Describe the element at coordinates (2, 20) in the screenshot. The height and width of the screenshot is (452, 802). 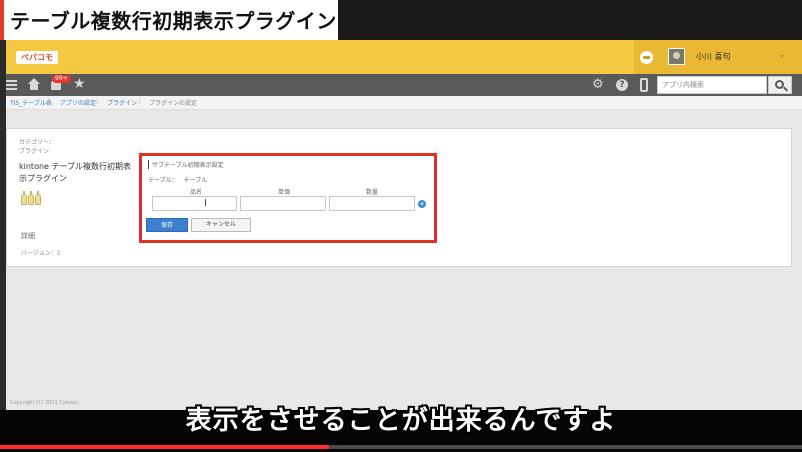
I see `title-accent-bar` at that location.